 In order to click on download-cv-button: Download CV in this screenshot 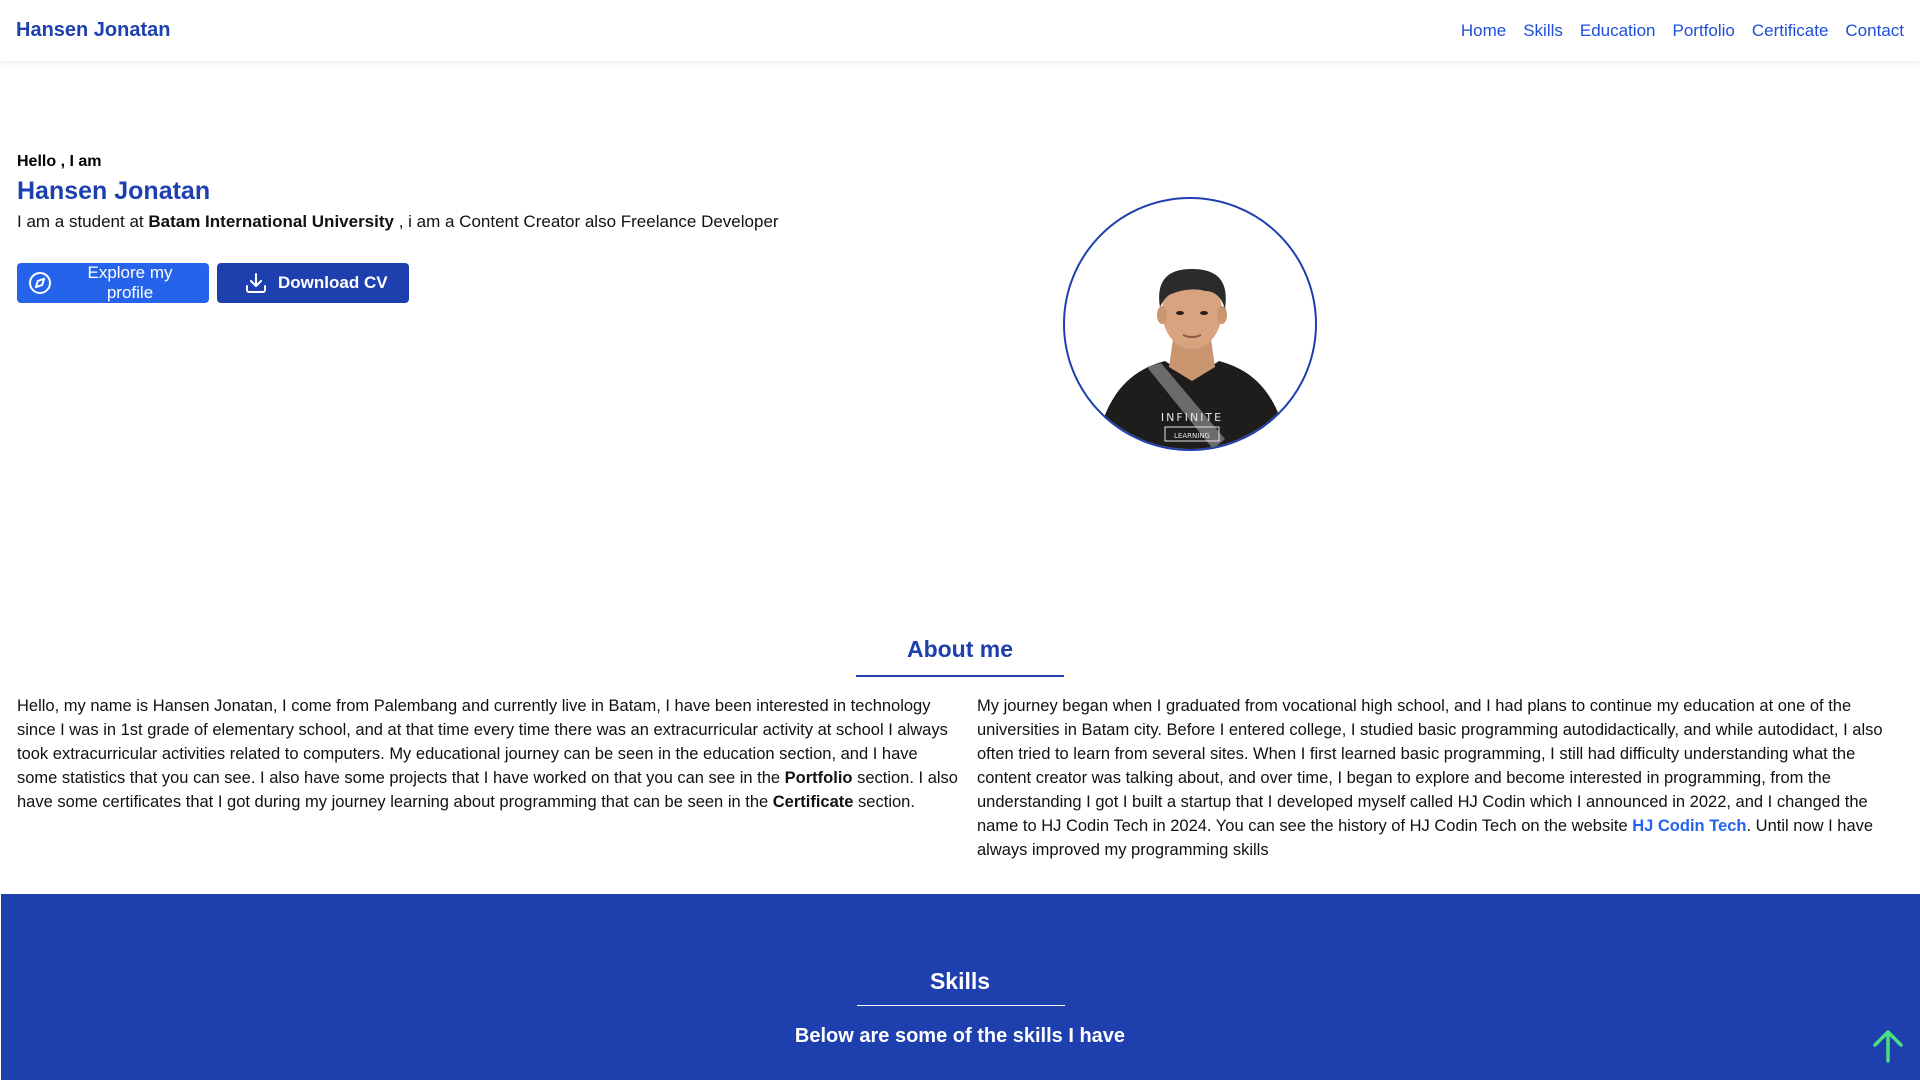, I will do `click(313, 283)`.